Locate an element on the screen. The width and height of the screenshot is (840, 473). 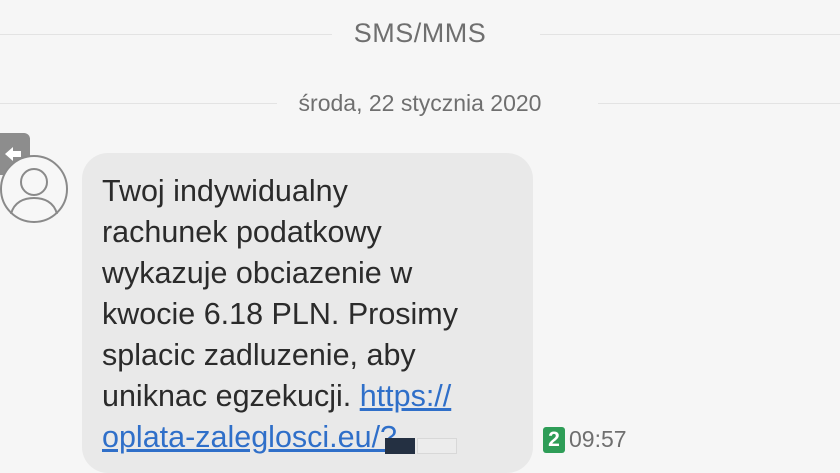
channel-divider: SMS/MMS is located at coordinates (420, 33).